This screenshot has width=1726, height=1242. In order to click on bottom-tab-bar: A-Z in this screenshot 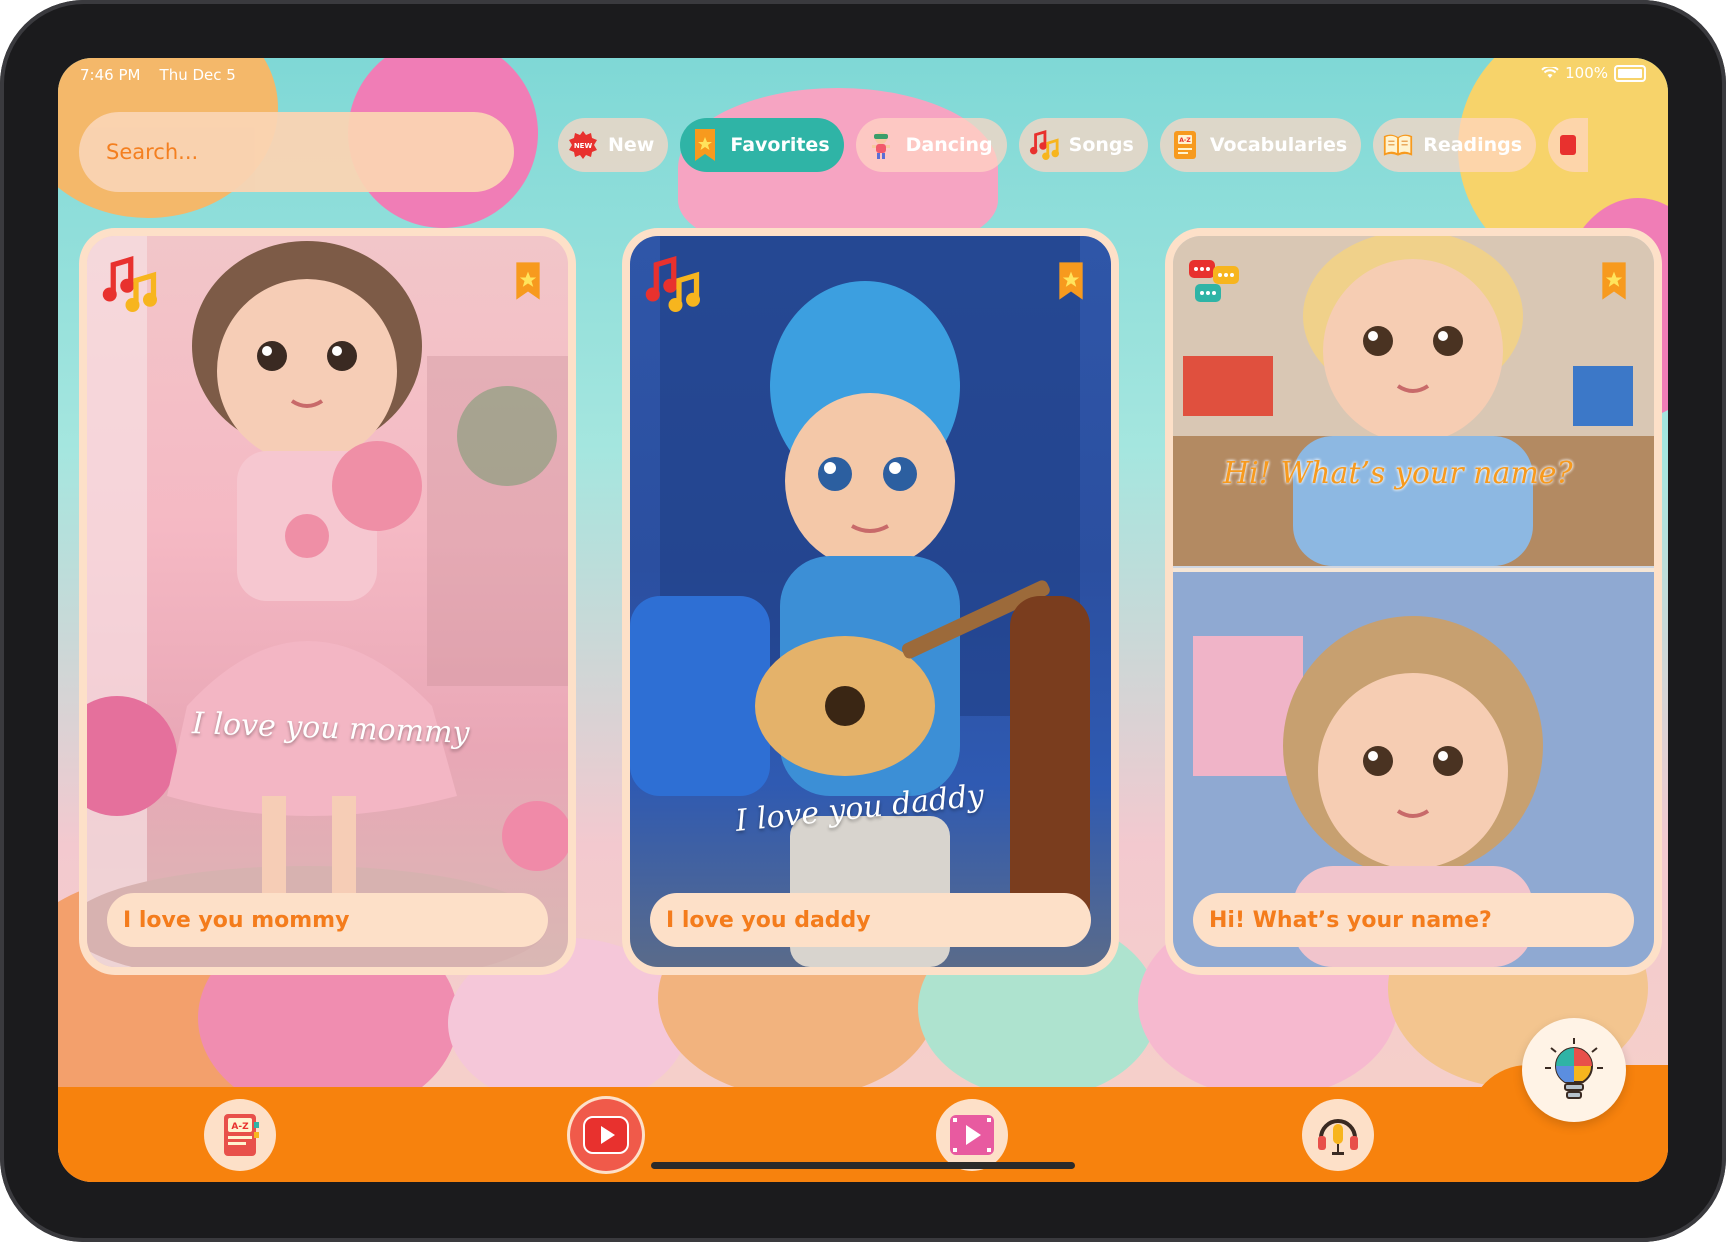, I will do `click(863, 1123)`.